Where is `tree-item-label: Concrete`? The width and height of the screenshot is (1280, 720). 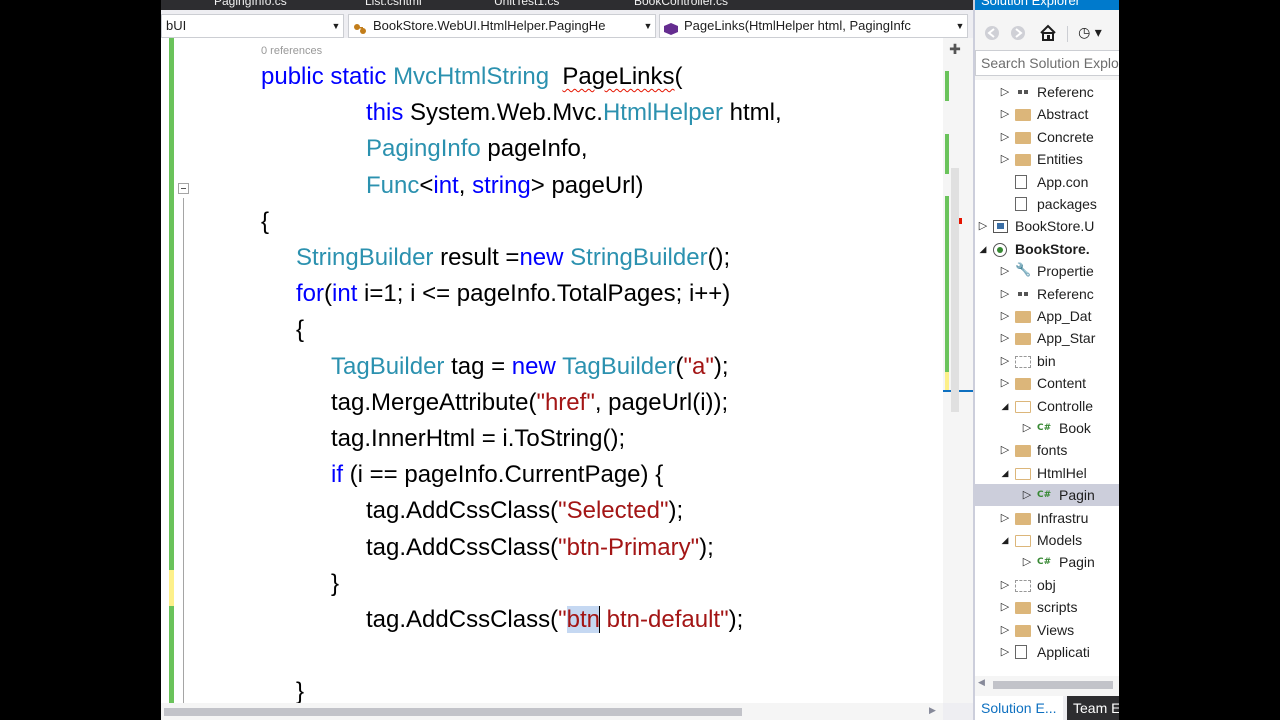
tree-item-label: Concrete is located at coordinates (1065, 136).